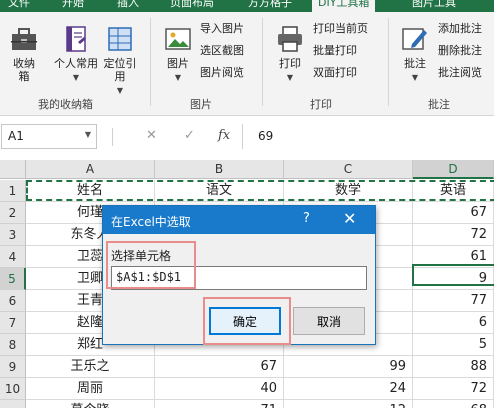 Image resolution: width=494 pixels, height=408 pixels. I want to click on name-box: A1 ▼, so click(49, 136).